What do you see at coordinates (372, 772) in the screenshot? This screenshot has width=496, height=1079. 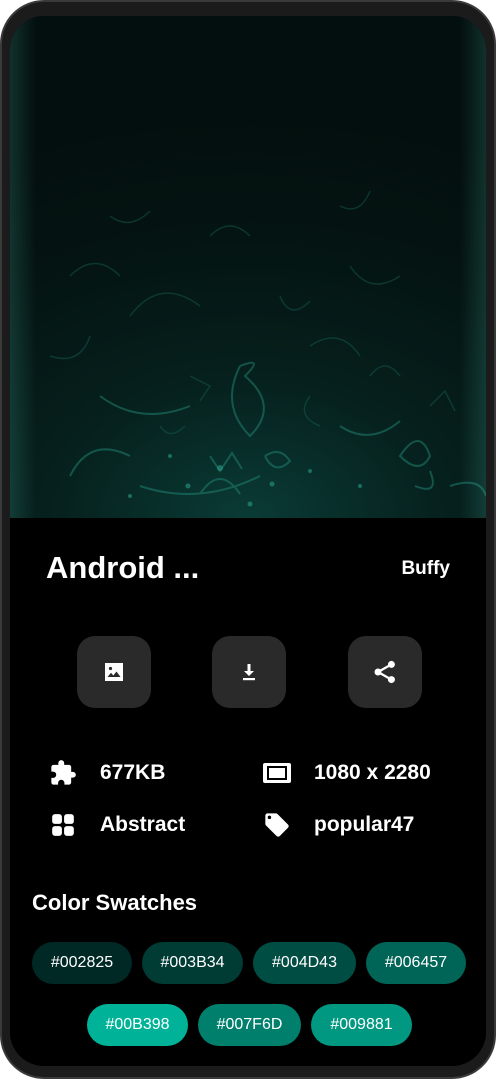 I see `resolution-value: 1080 x 2280` at bounding box center [372, 772].